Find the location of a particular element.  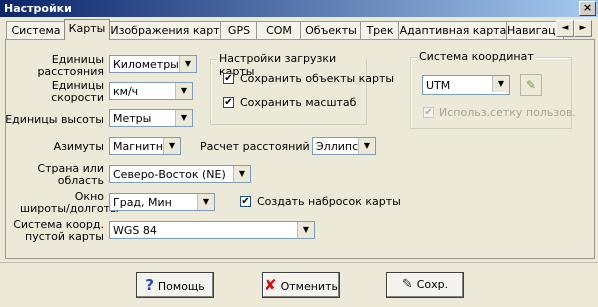

tab-scroll-right-button: ► is located at coordinates (583, 28).